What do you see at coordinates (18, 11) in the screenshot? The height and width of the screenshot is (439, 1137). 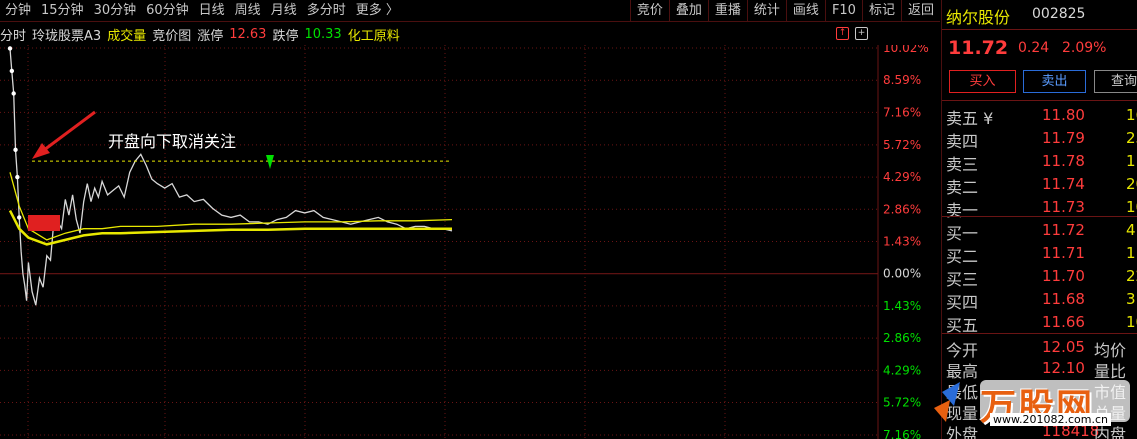 I see `tab-1min: 分钟` at bounding box center [18, 11].